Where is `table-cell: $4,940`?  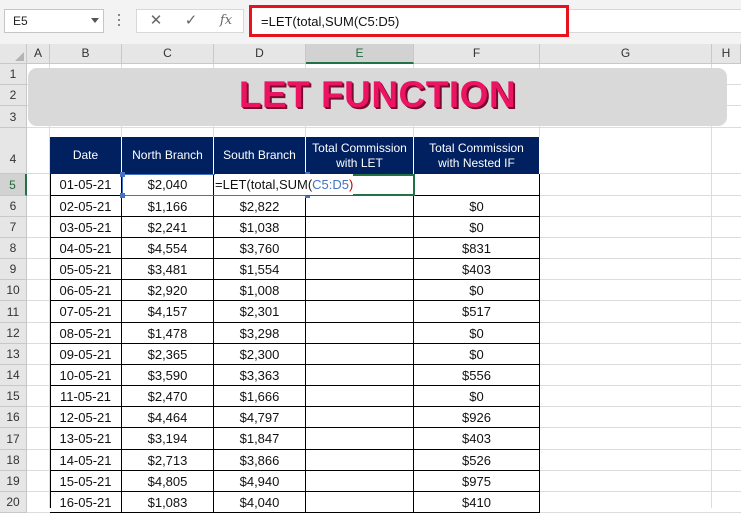
table-cell: $4,940 is located at coordinates (260, 481).